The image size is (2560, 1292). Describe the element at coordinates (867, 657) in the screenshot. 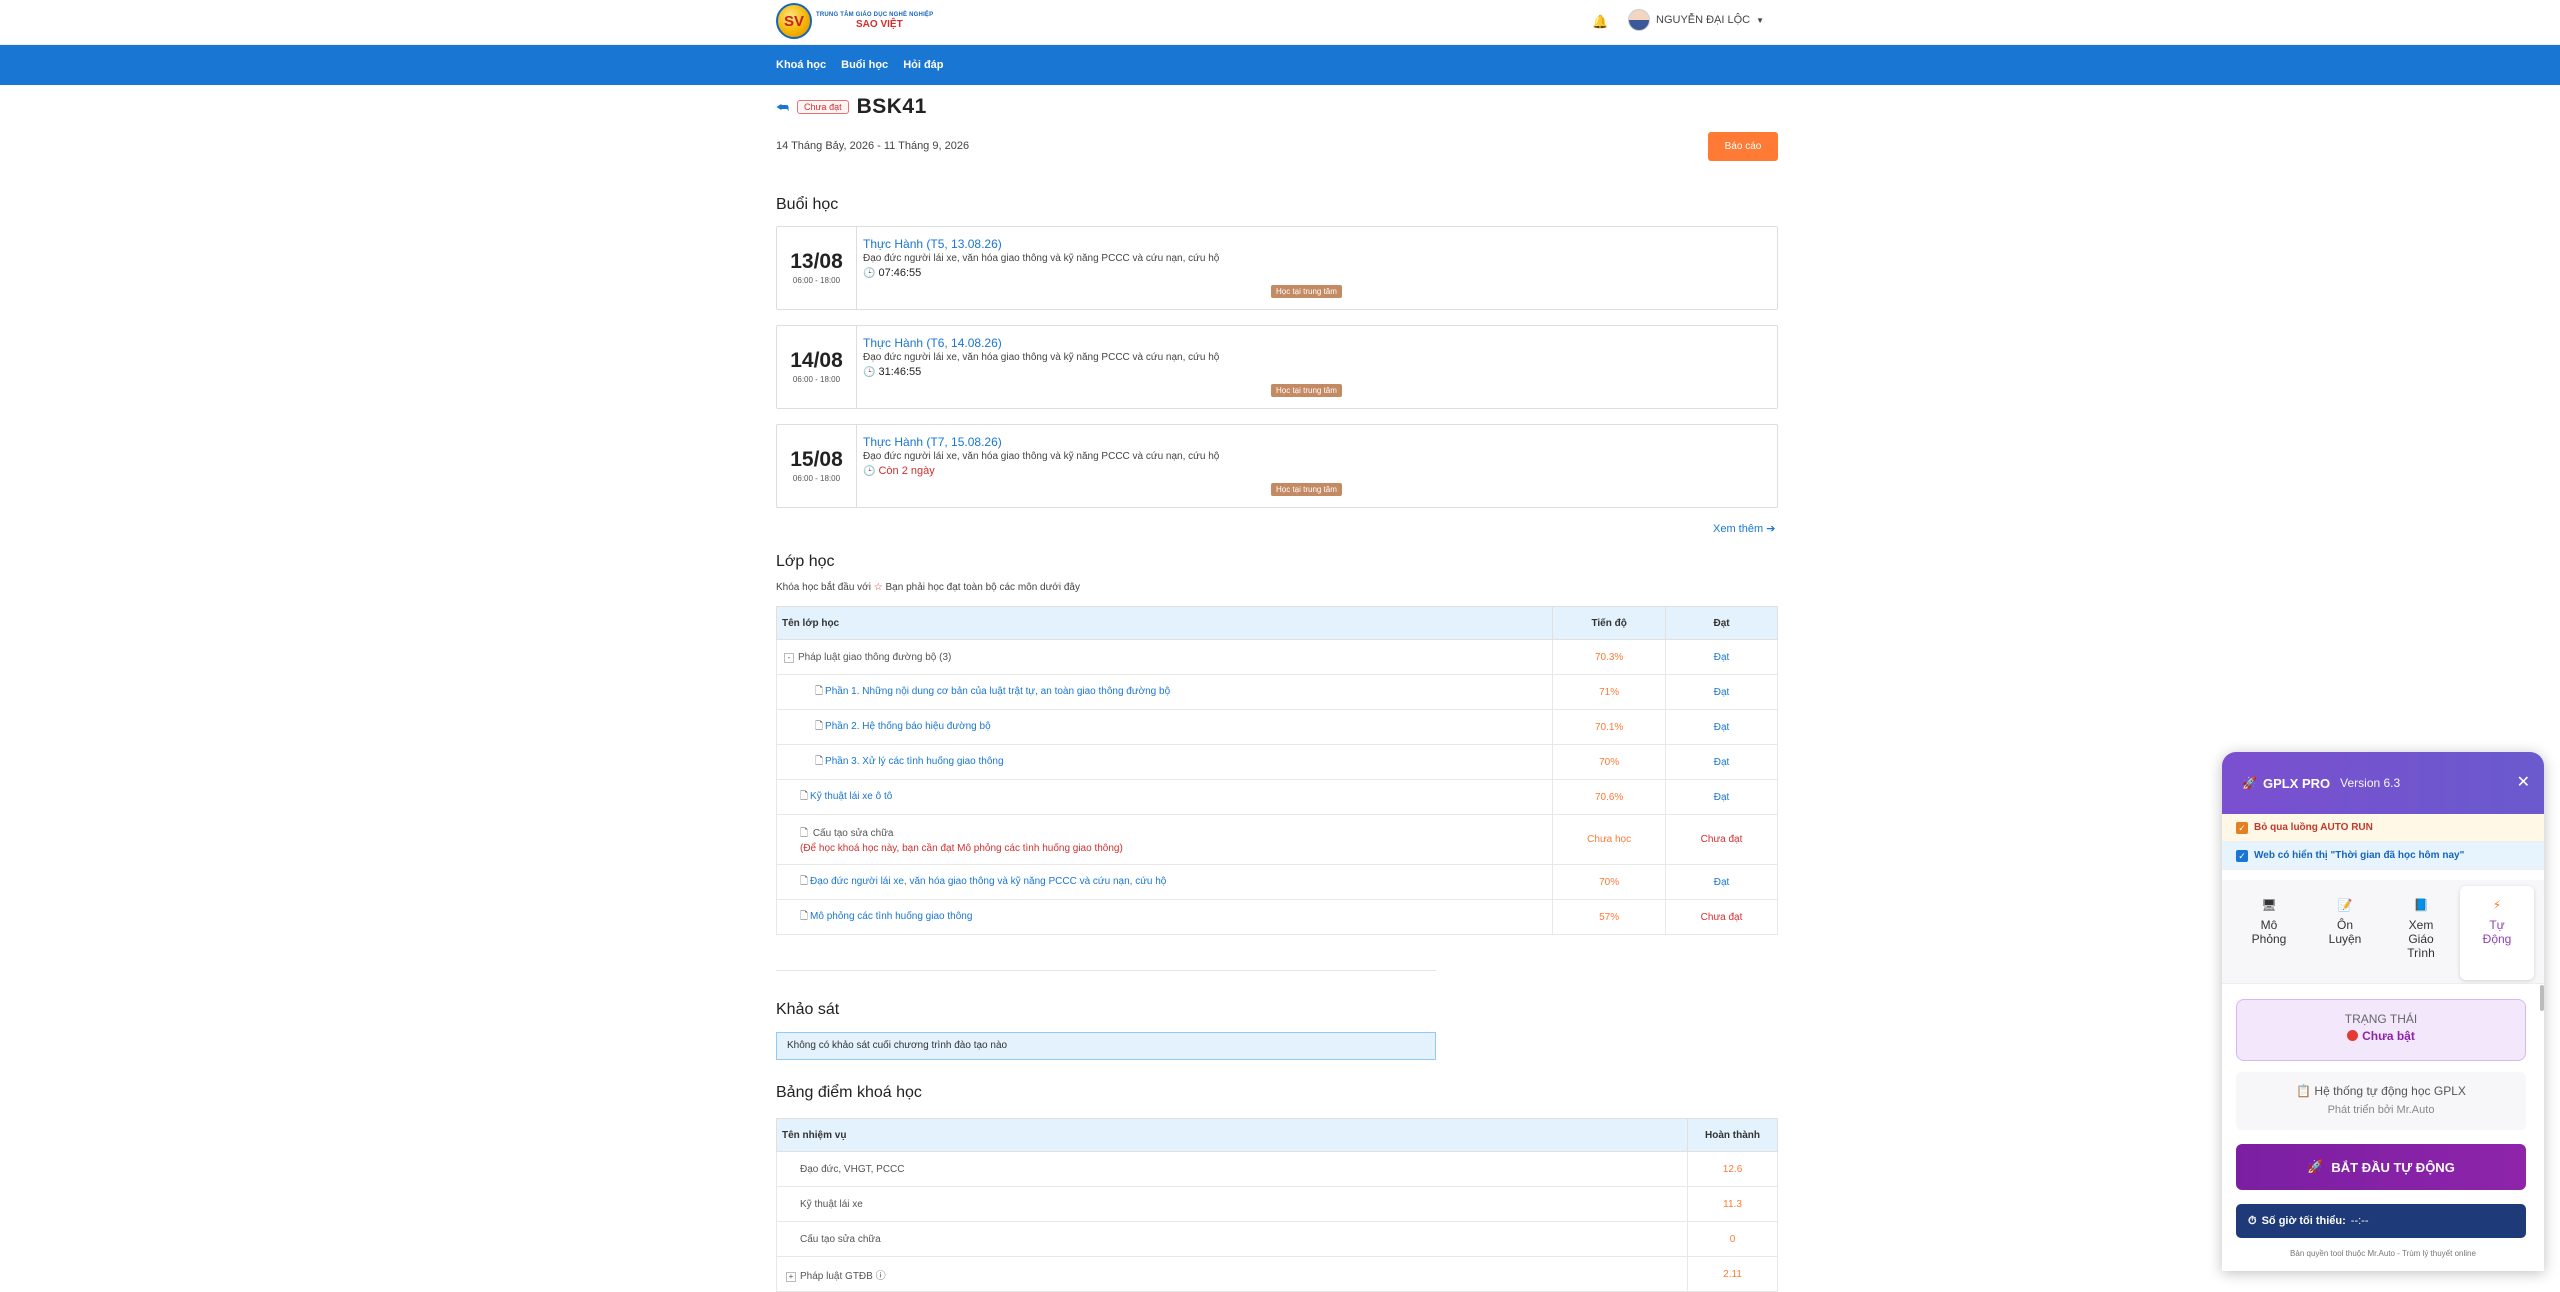

I see `class-name: Pháp luật giao thông đường bộ` at that location.